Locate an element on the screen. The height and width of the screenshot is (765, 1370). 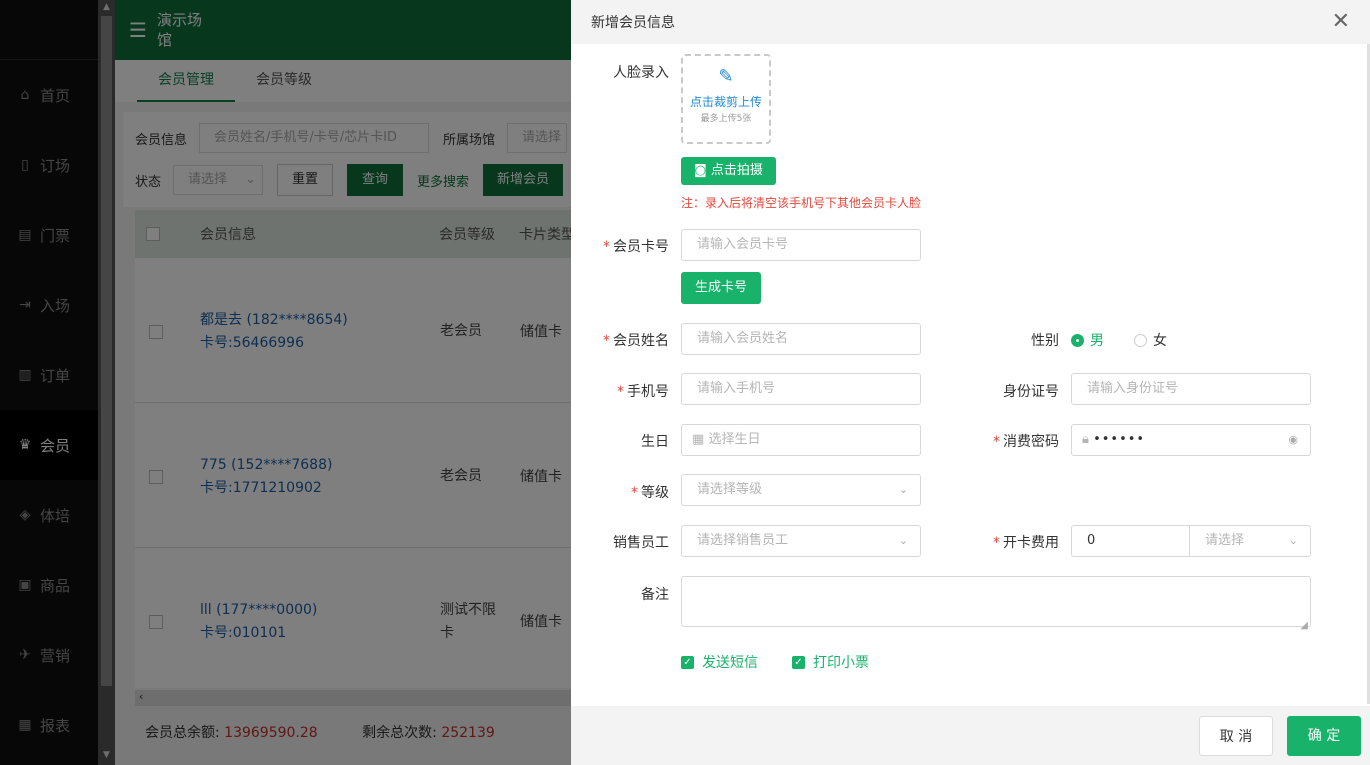
drawer-title: 新增会员信息 is located at coordinates (633, 23).